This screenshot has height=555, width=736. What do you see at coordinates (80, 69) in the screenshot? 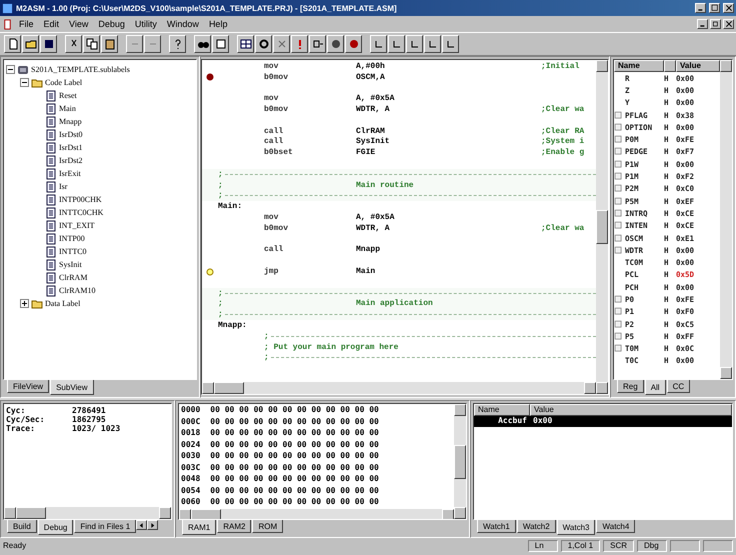
I see `tree-item: S201A_TEMPLATE.sublabels` at bounding box center [80, 69].